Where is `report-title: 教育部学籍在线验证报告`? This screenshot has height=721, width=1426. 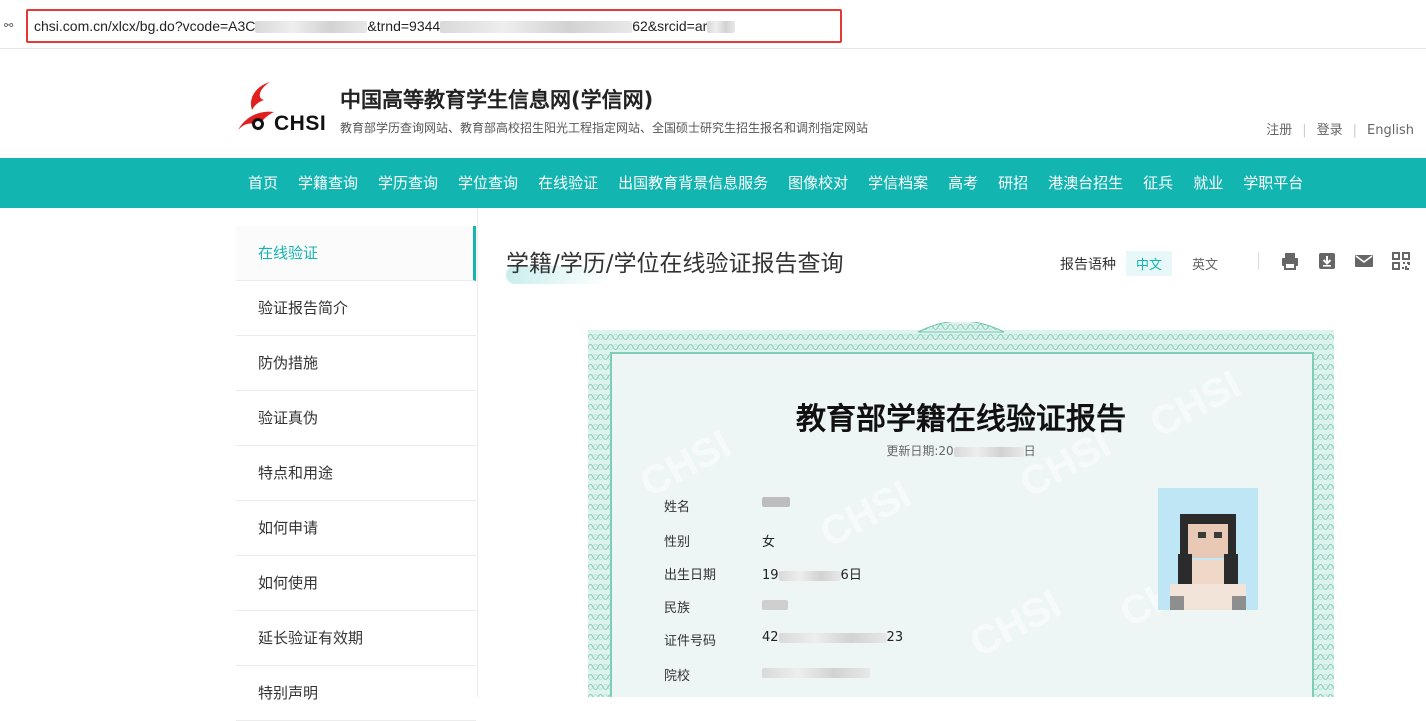
report-title: 教育部学籍在线验证报告 is located at coordinates (961, 419).